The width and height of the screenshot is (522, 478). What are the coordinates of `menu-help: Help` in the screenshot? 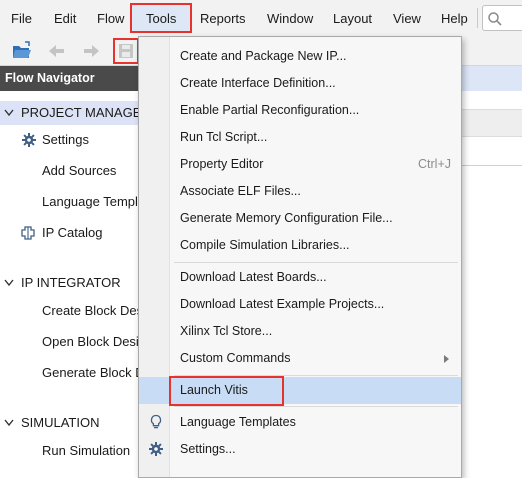 It's located at (454, 19).